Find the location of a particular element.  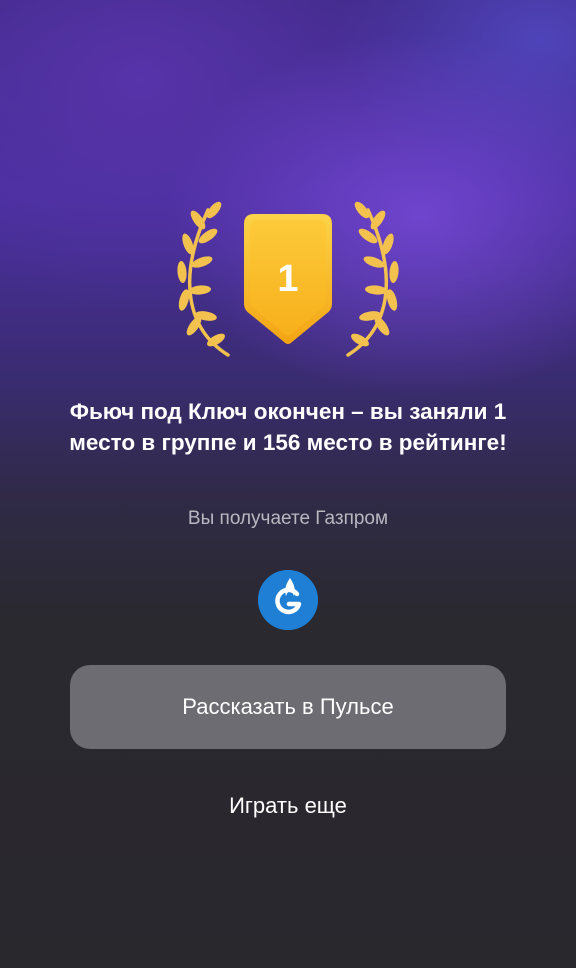

trophy: 1 is located at coordinates (288, 280).